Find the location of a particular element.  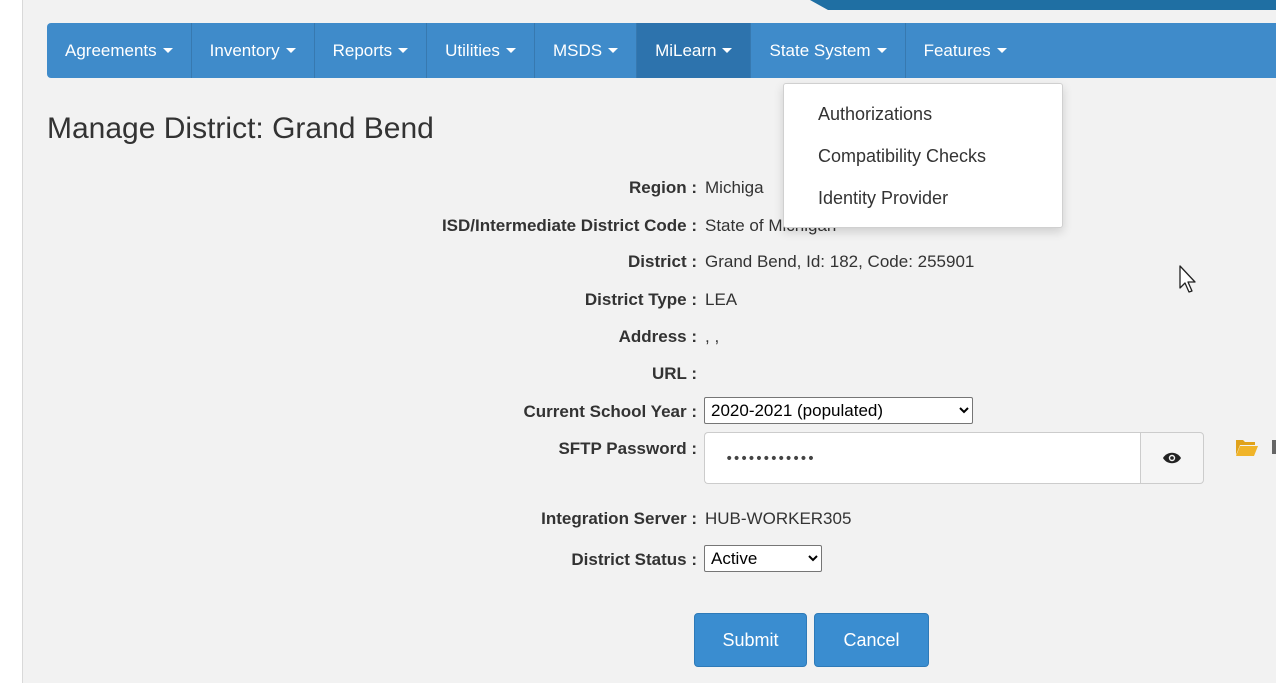

eye-icon is located at coordinates (1172, 458).